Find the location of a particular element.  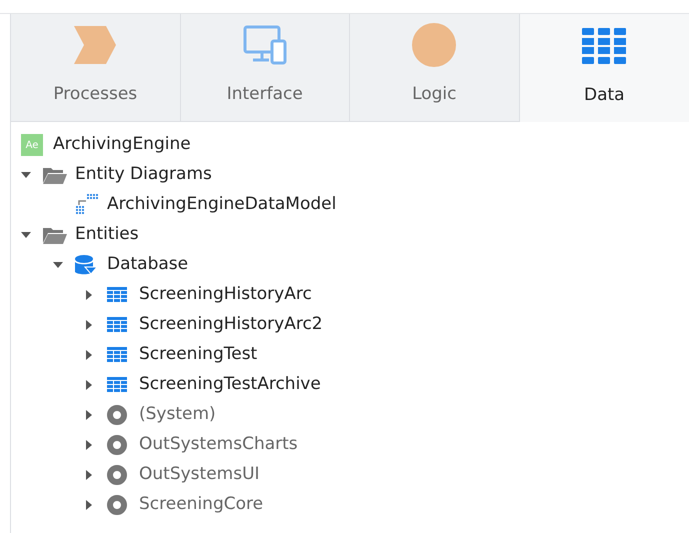

diagram-icon is located at coordinates (87, 205).